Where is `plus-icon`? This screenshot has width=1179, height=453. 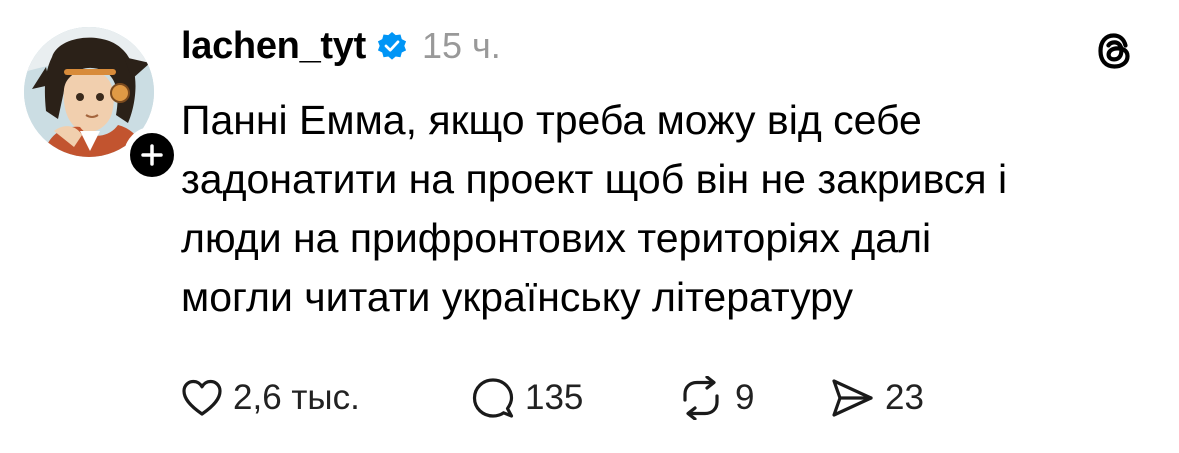 plus-icon is located at coordinates (152, 155).